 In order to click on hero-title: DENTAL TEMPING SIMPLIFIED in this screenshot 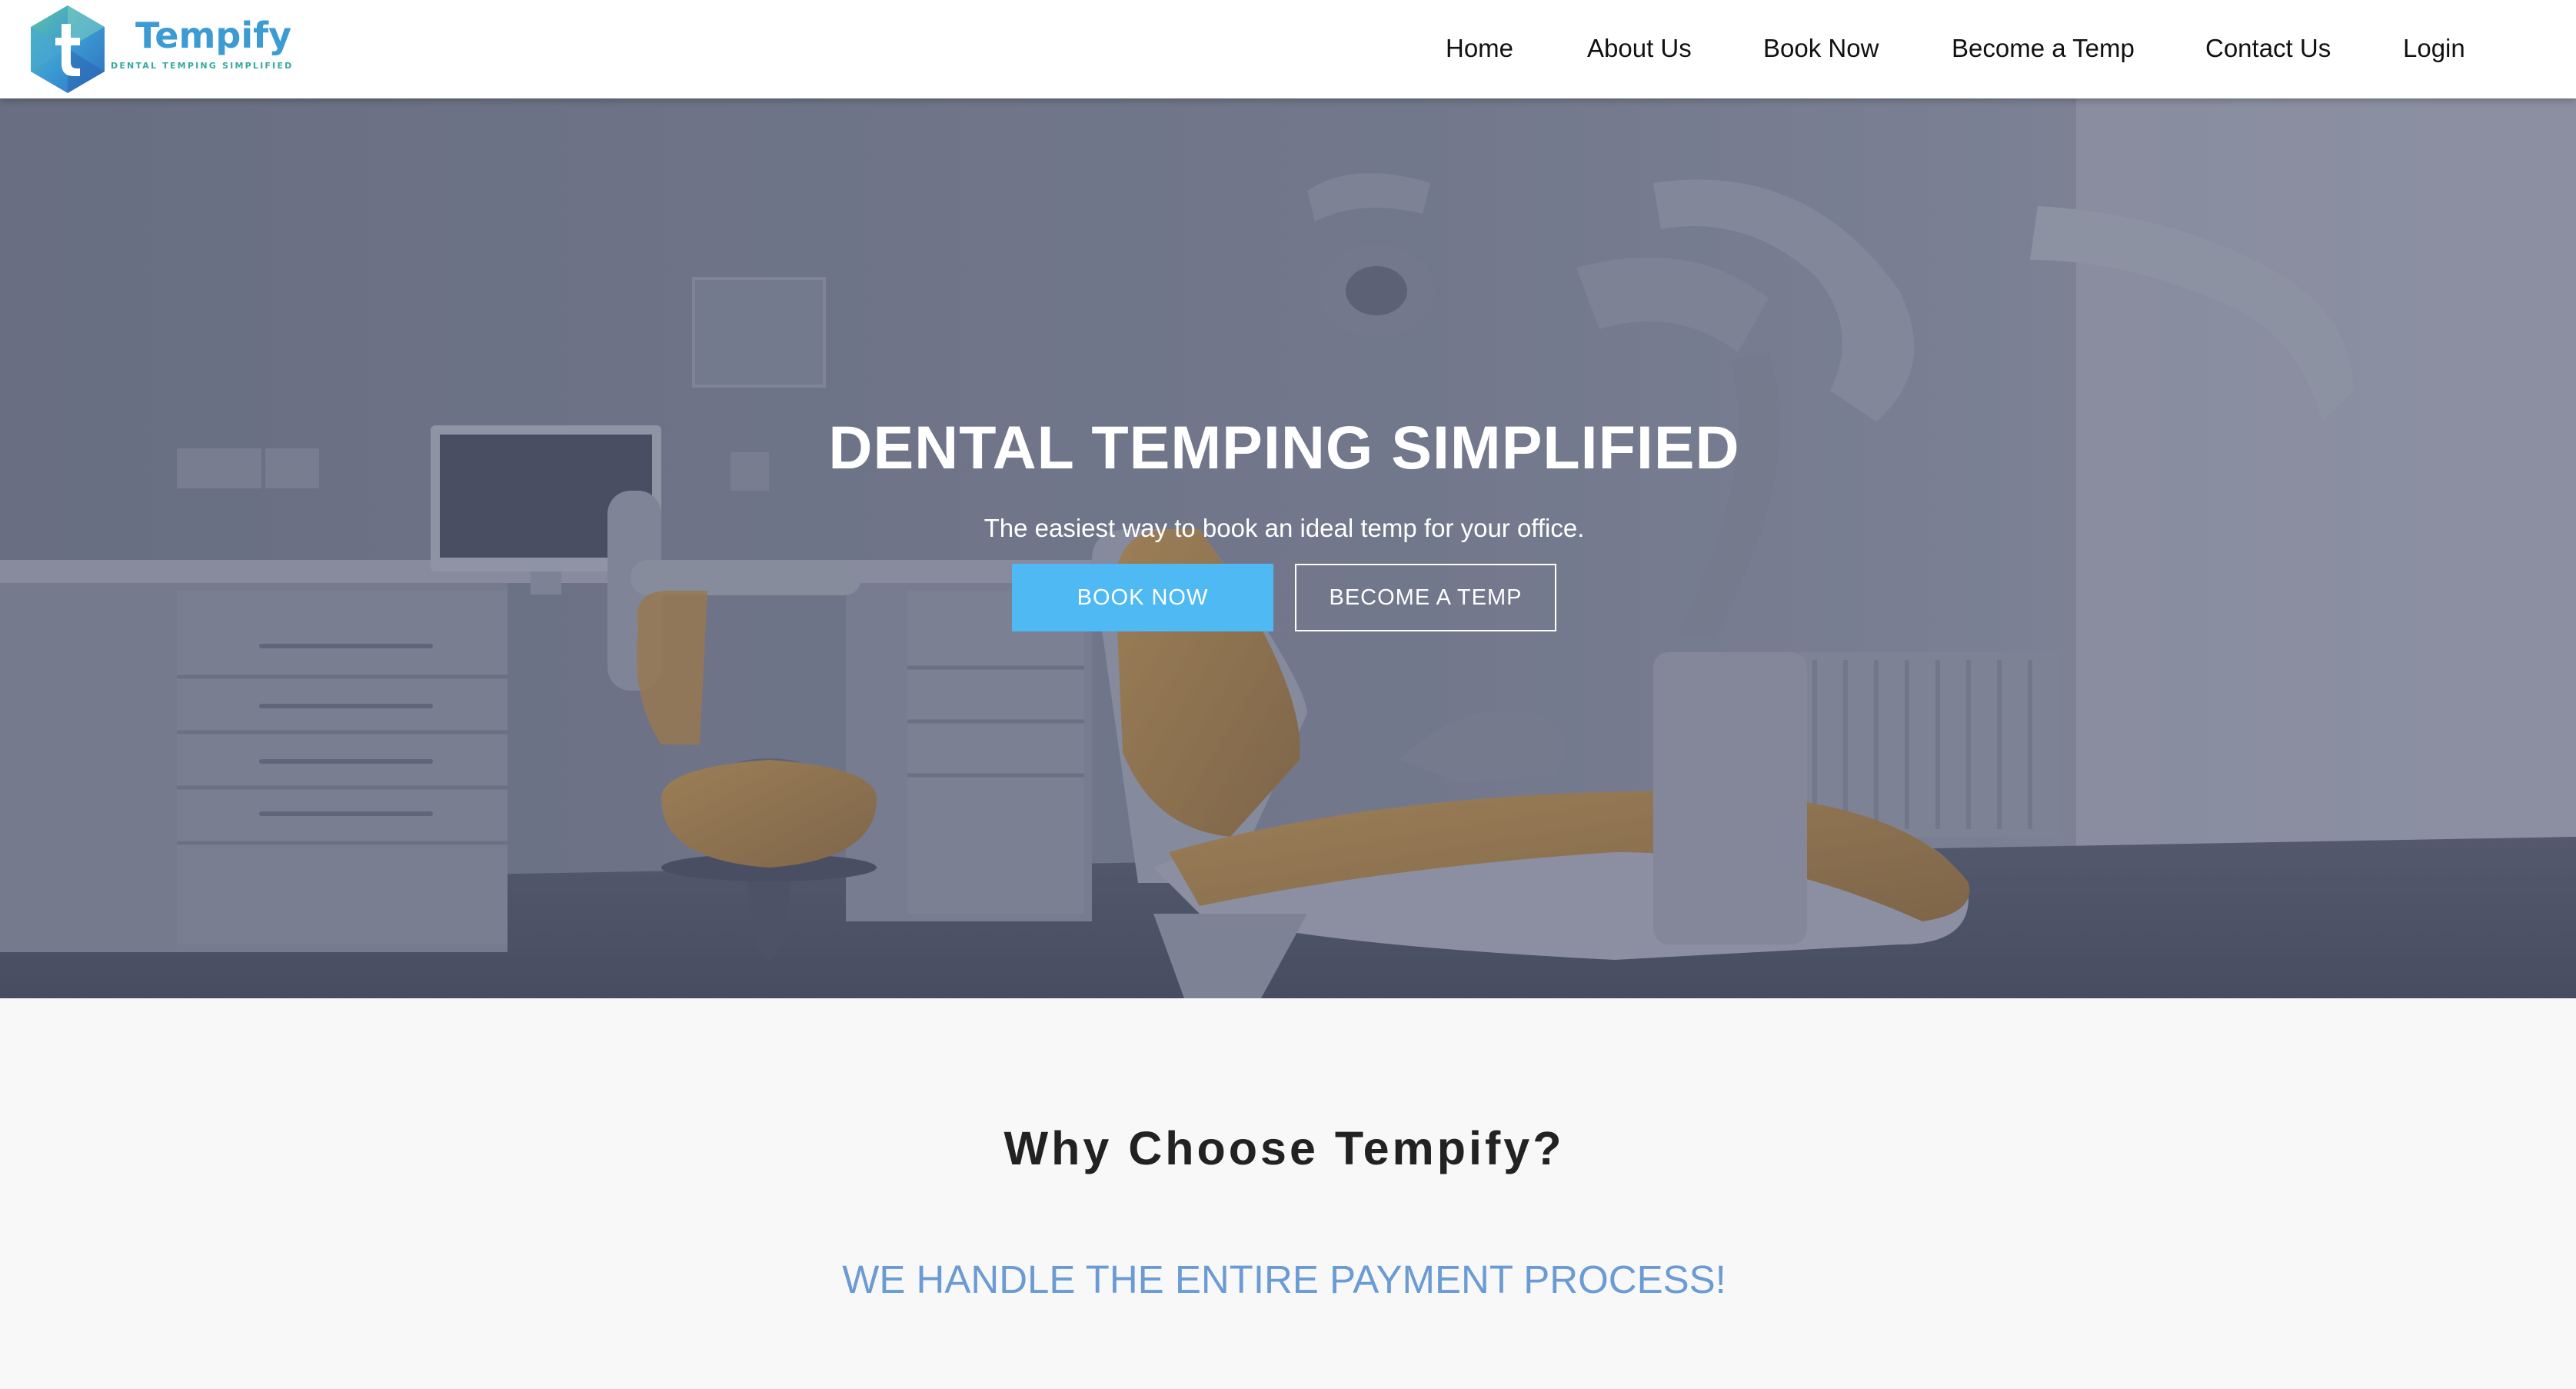, I will do `click(1284, 447)`.